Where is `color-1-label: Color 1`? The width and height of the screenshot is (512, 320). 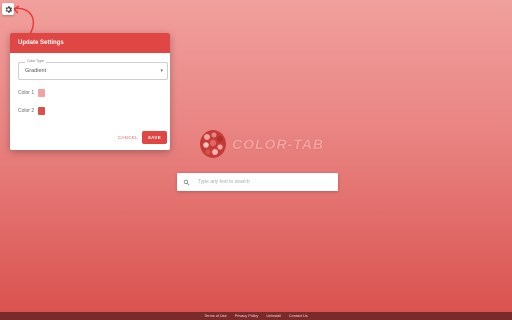 color-1-label: Color 1 is located at coordinates (26, 93).